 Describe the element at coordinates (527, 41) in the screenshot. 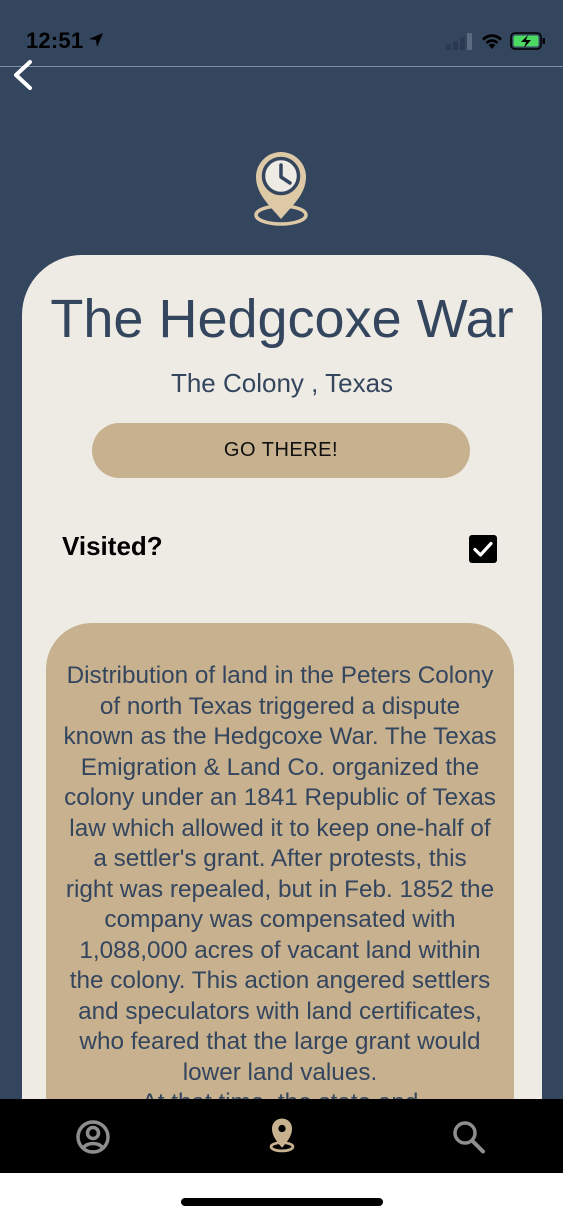

I see `battery-charging-icon` at that location.